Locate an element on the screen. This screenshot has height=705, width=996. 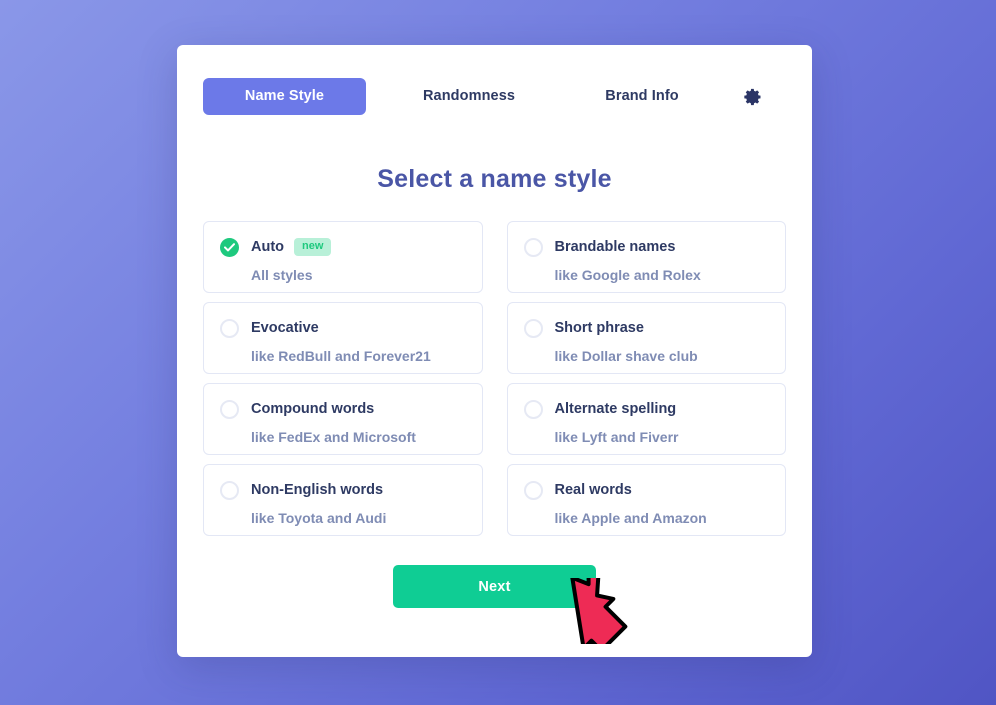
page-title: Select a name style is located at coordinates (494, 179).